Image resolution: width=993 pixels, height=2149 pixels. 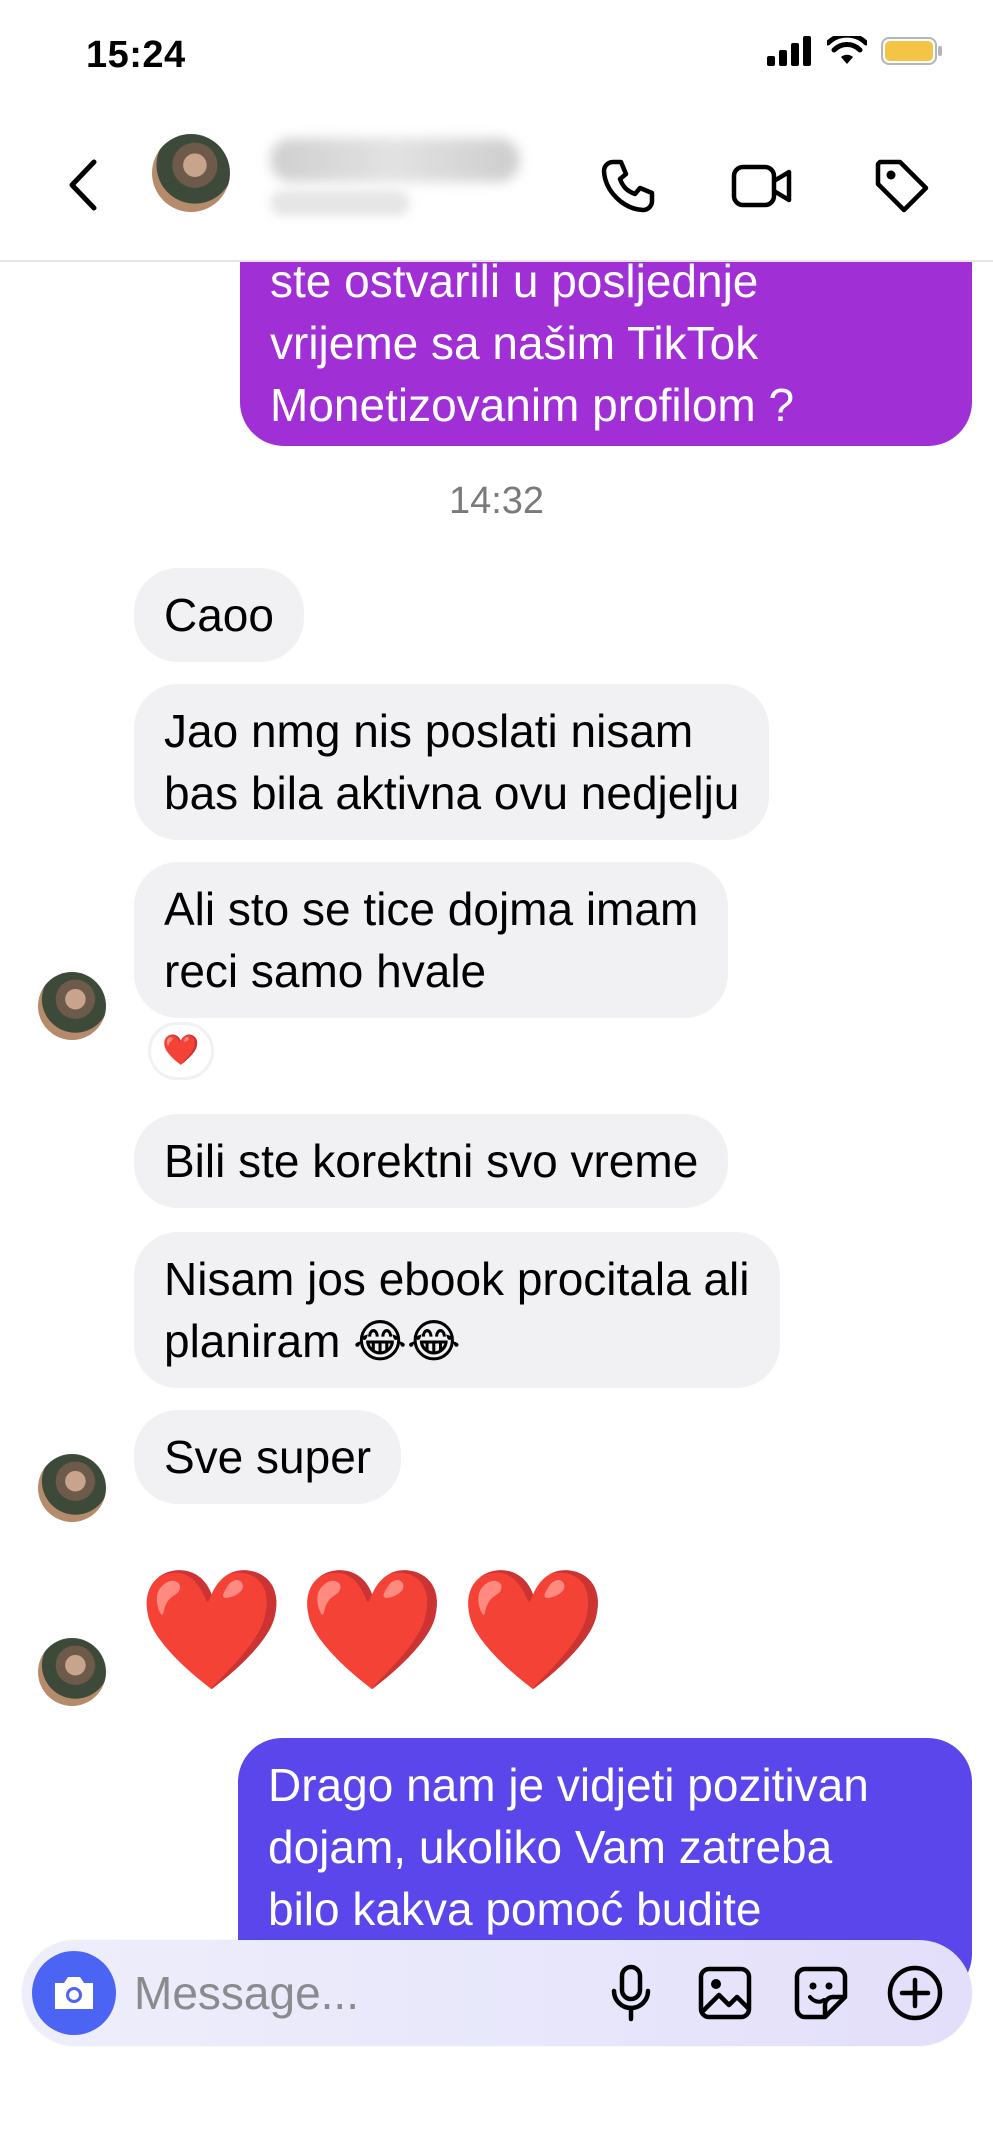 I want to click on contact-name-blurred, so click(x=395, y=160).